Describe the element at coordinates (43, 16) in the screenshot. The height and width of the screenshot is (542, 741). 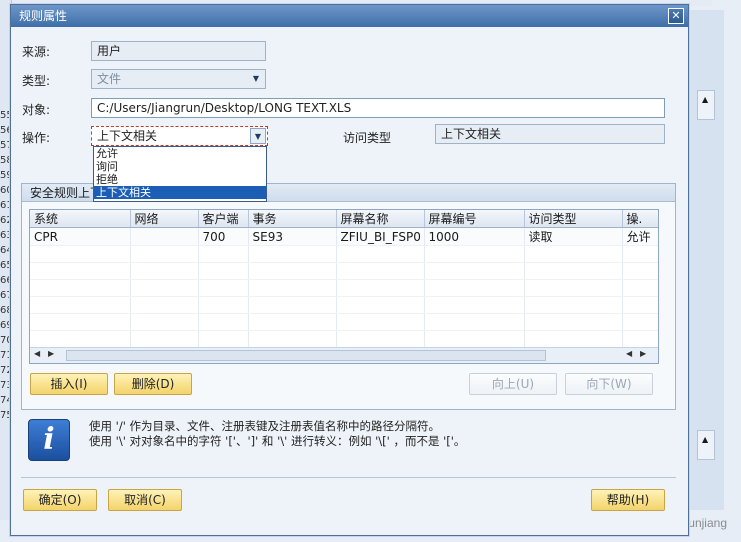
I see `dialog-title: 规则属性` at that location.